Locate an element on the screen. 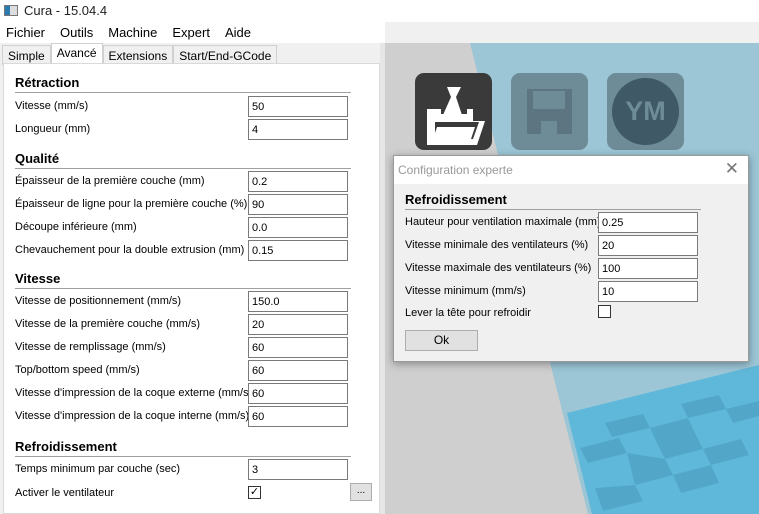 This screenshot has width=759, height=514. setting-label: Vitesse de remplissage (mm/s) is located at coordinates (90, 347).